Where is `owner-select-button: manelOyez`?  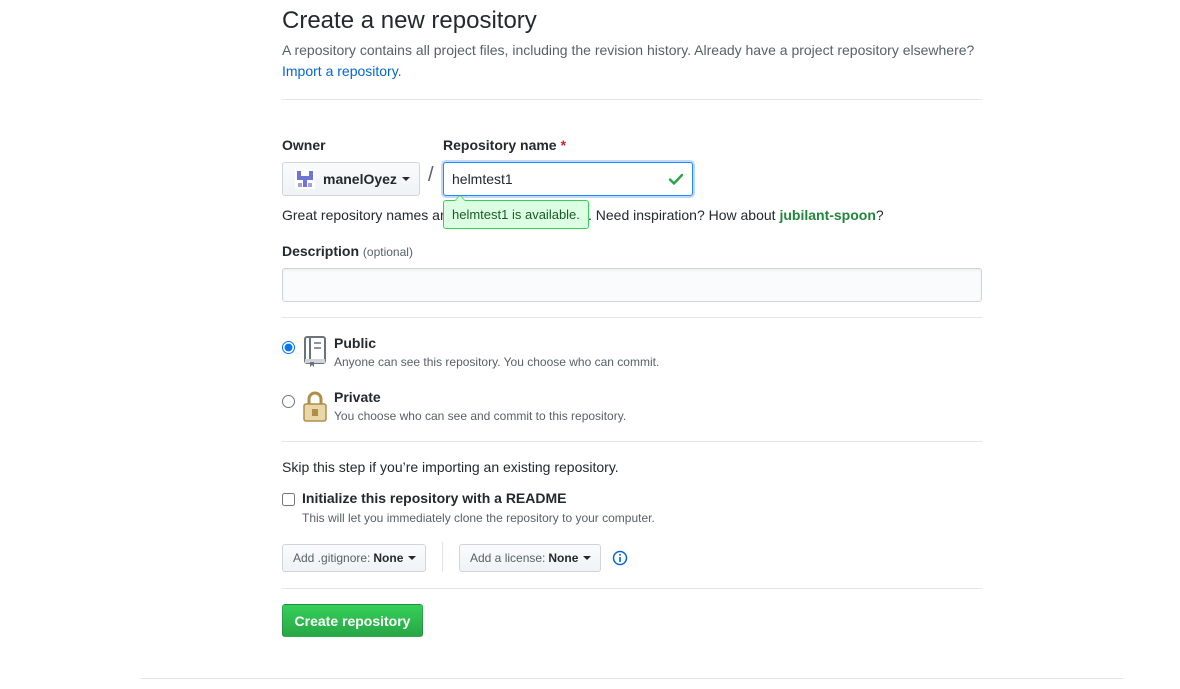 owner-select-button: manelOyez is located at coordinates (351, 179).